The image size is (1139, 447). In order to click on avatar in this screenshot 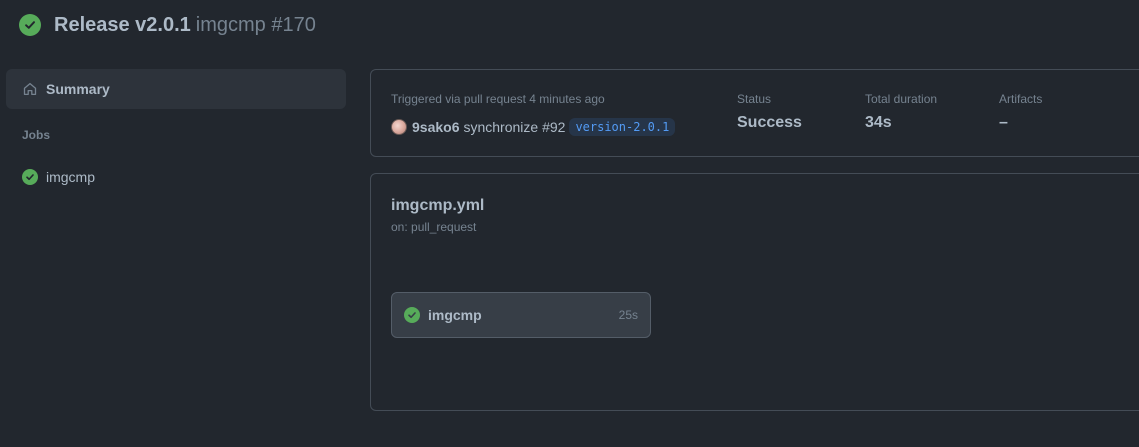, I will do `click(399, 127)`.